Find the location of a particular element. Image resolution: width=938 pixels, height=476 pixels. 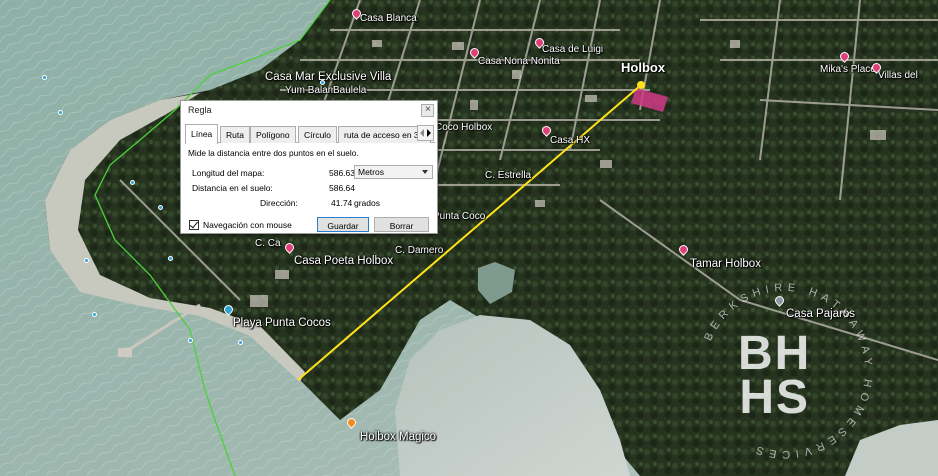

place-label-12: Casa Poeta Holbox is located at coordinates (343, 261).